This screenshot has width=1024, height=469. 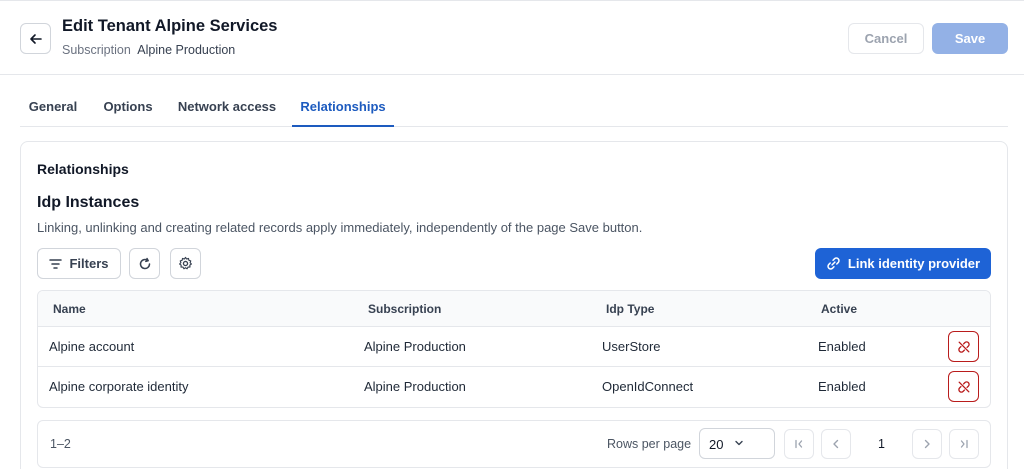 I want to click on table-header: Name Subscription Idp Type Active, so click(x=514, y=309).